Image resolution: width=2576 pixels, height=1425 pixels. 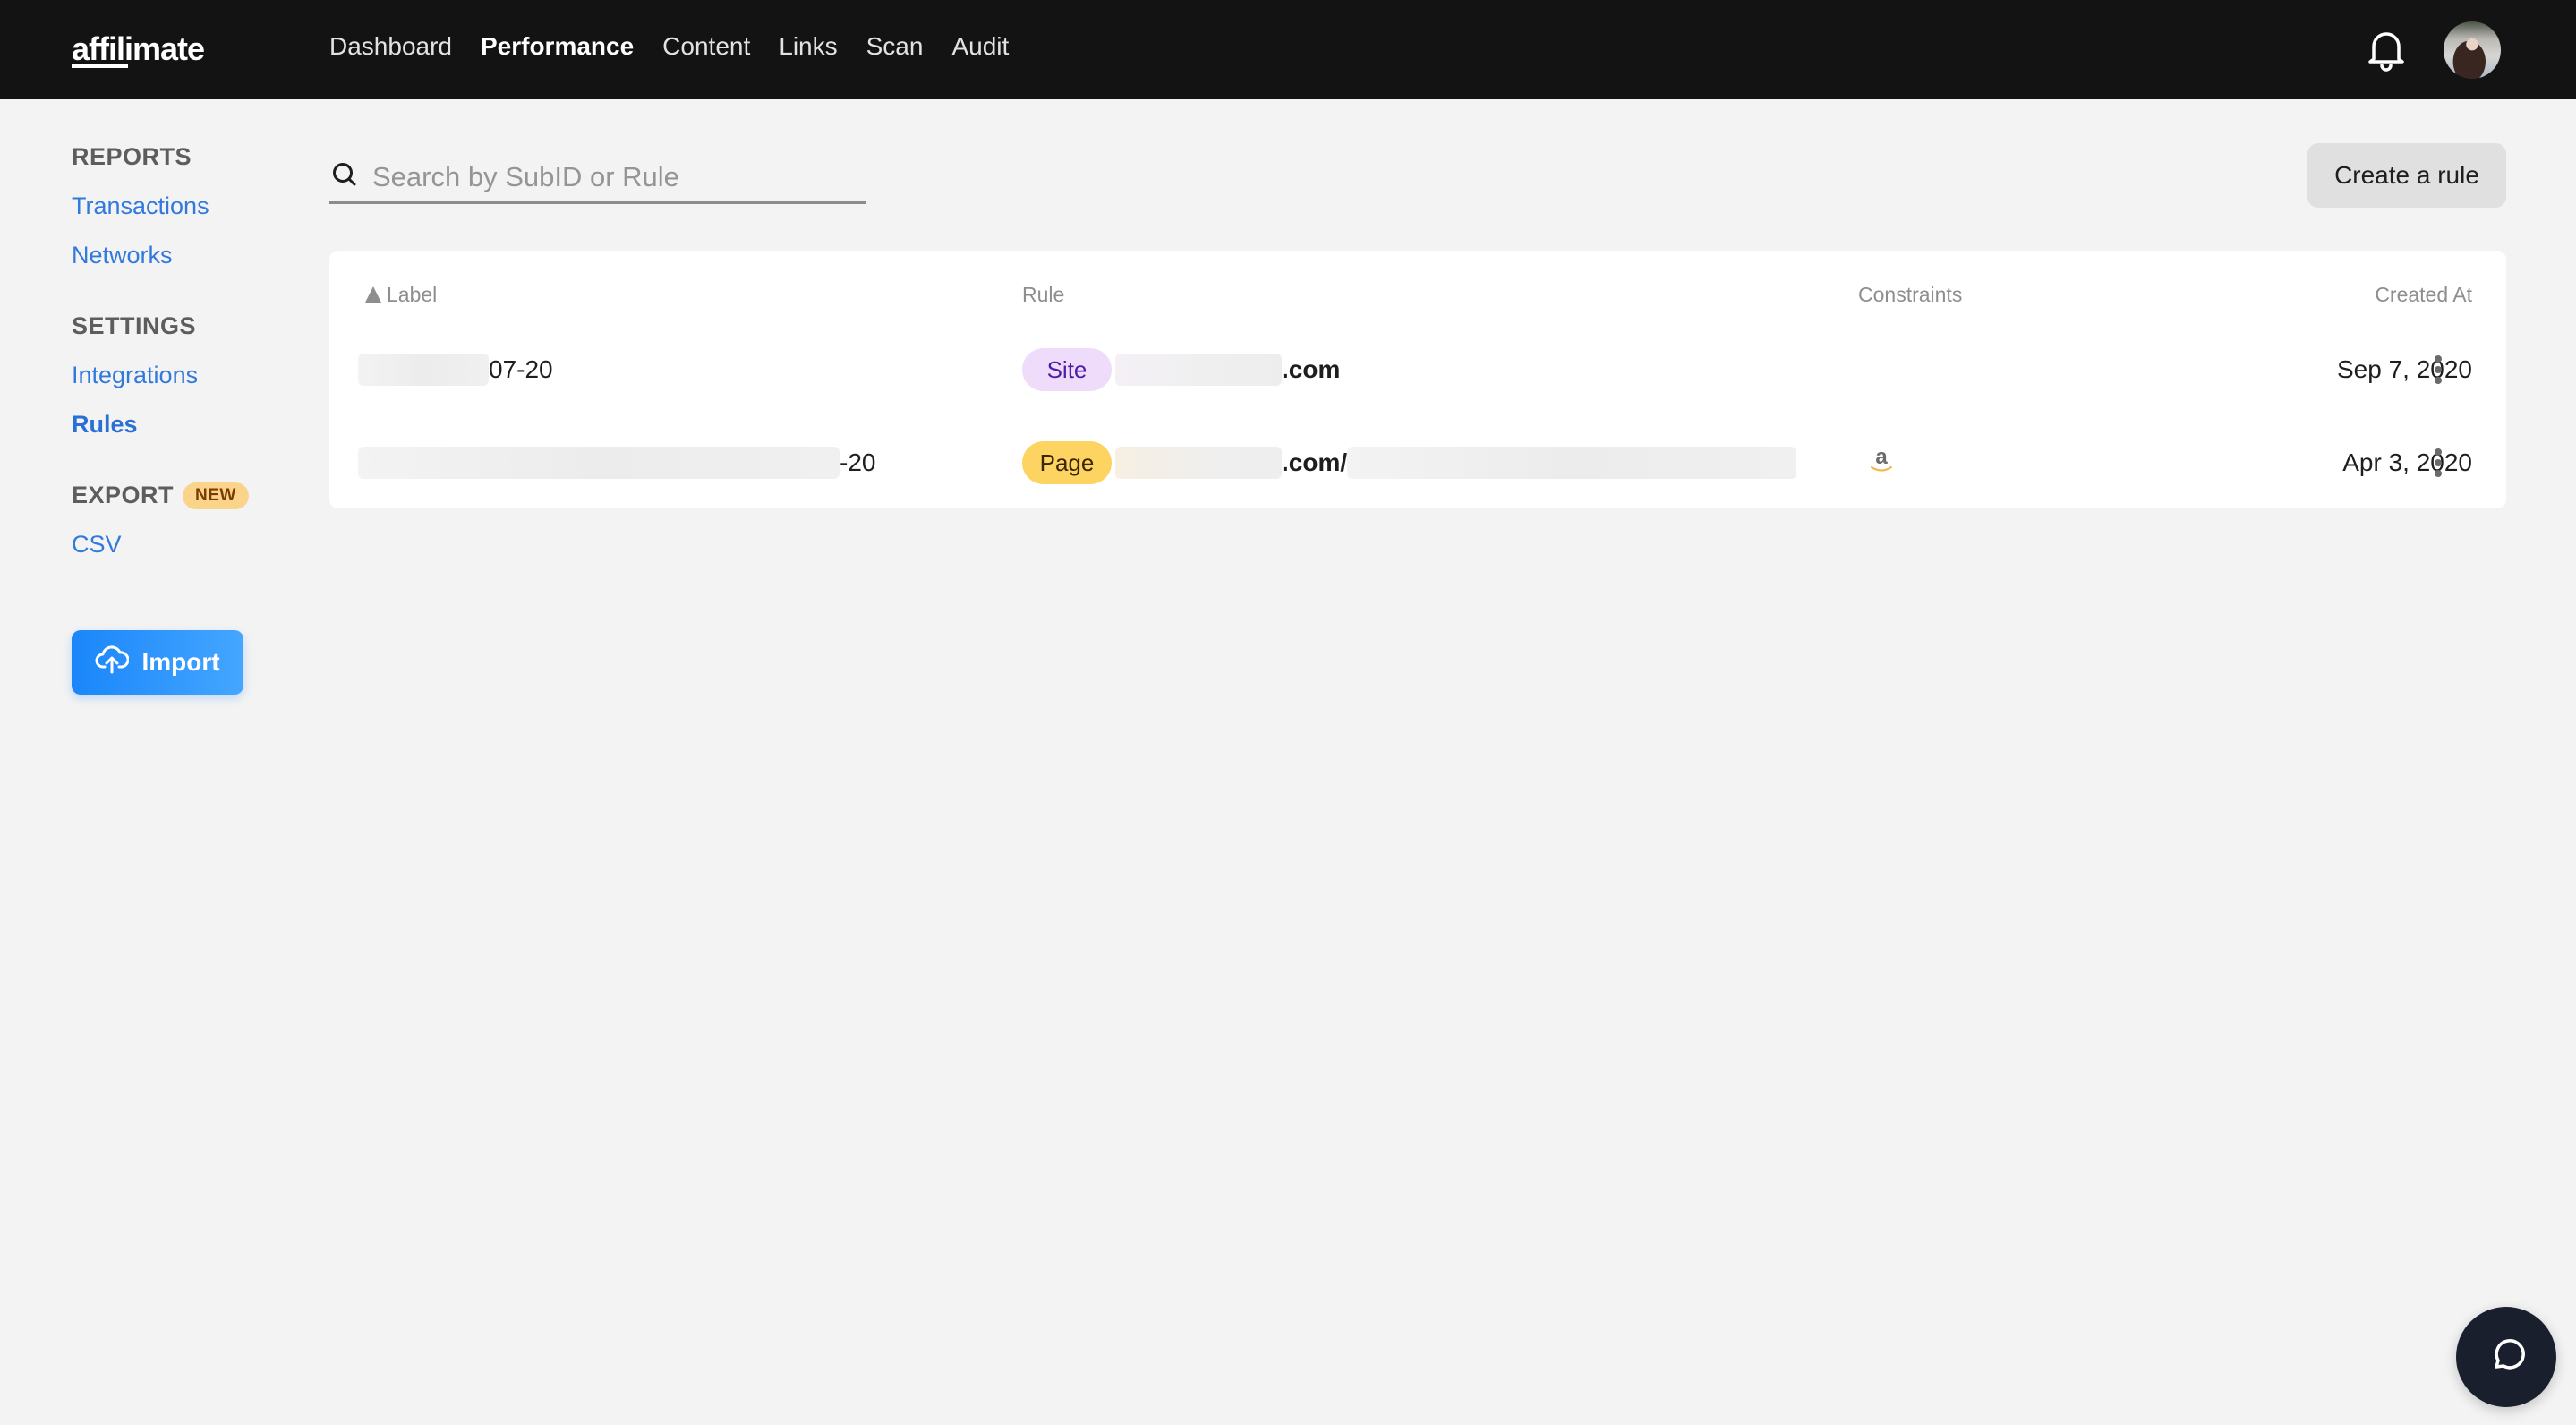 I want to click on rule-cell: Site .com, so click(x=1181, y=369).